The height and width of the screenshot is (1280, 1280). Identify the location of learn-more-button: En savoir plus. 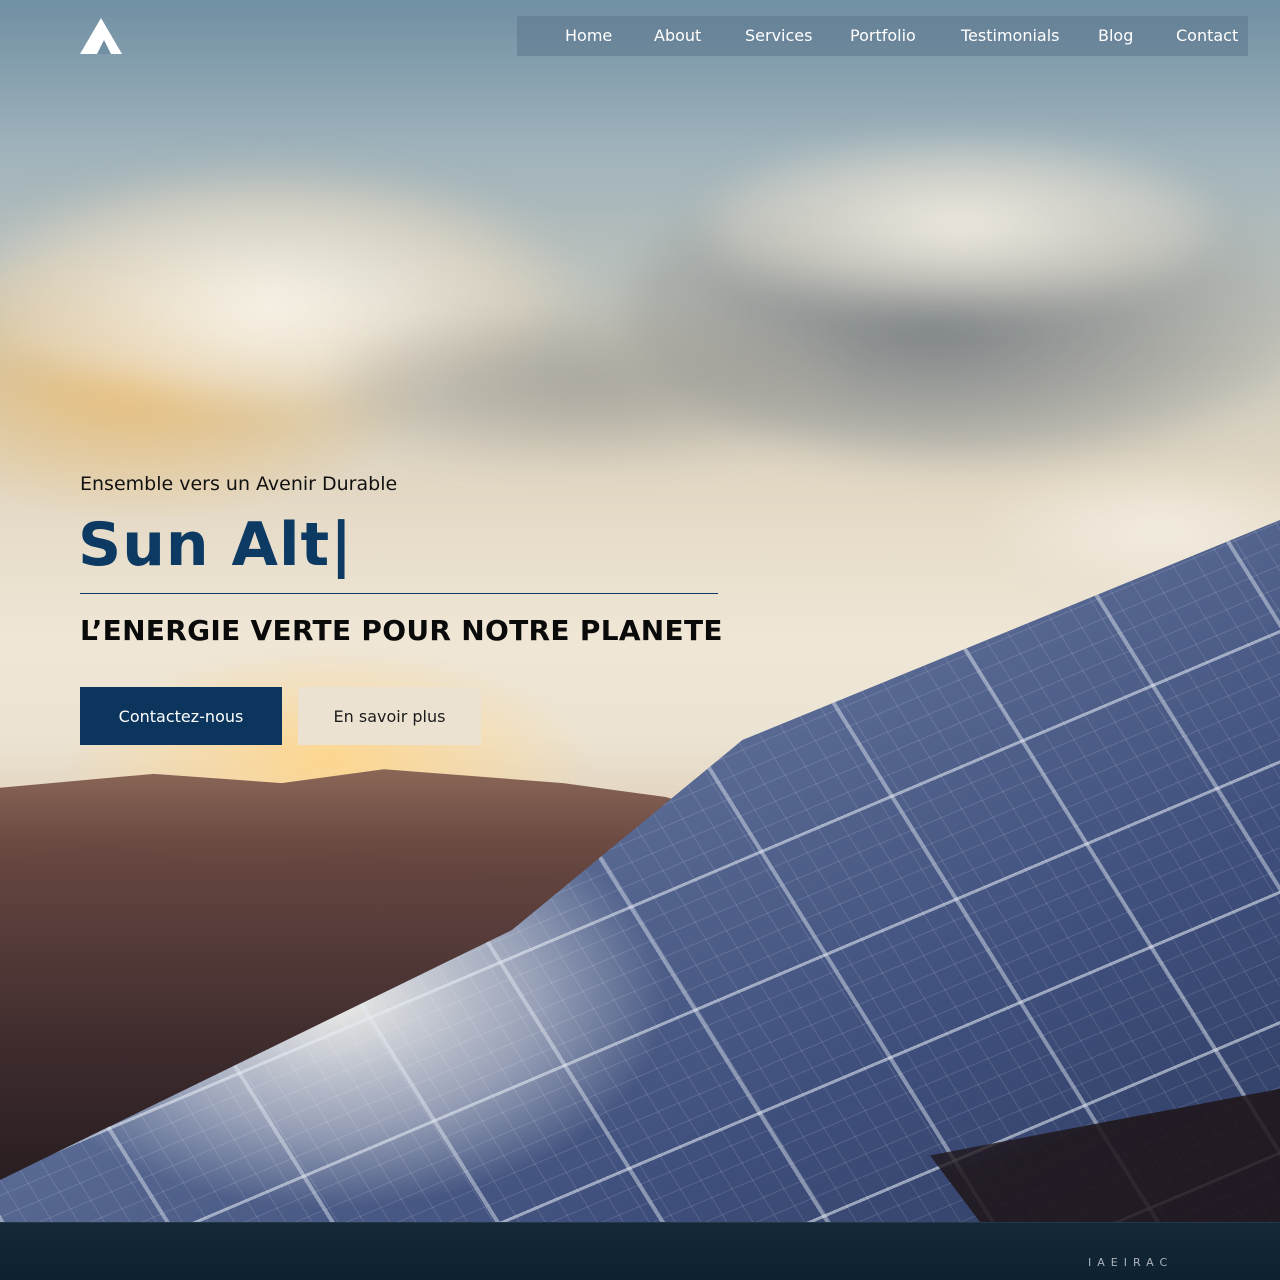
(389, 716).